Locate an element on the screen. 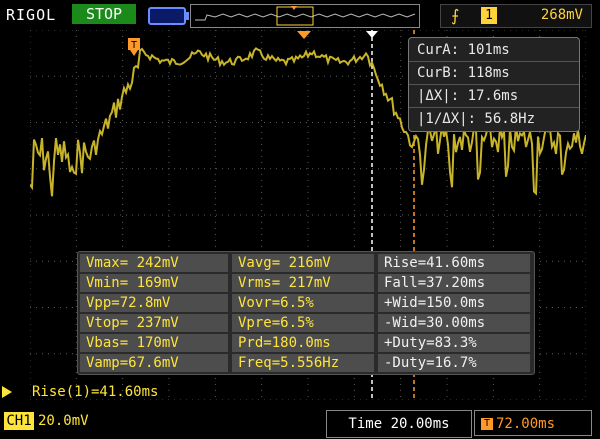 The width and height of the screenshot is (600, 439). meas-vrms: Vrms= 217mV is located at coordinates (303, 283).